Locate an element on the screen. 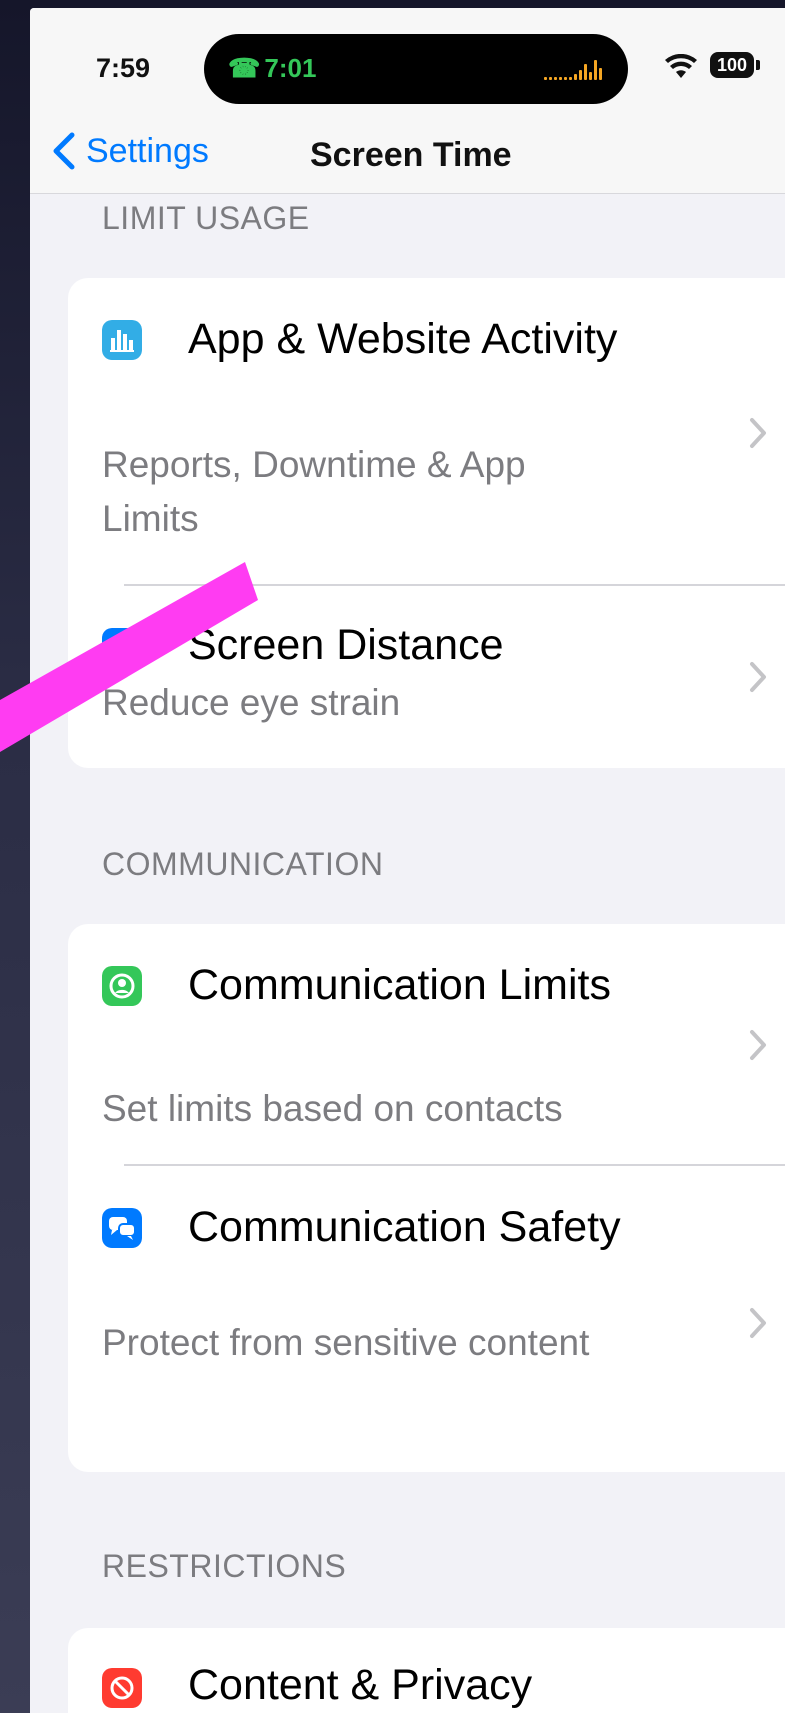 The image size is (785, 1713). chevron-left-icon is located at coordinates (64, 151).